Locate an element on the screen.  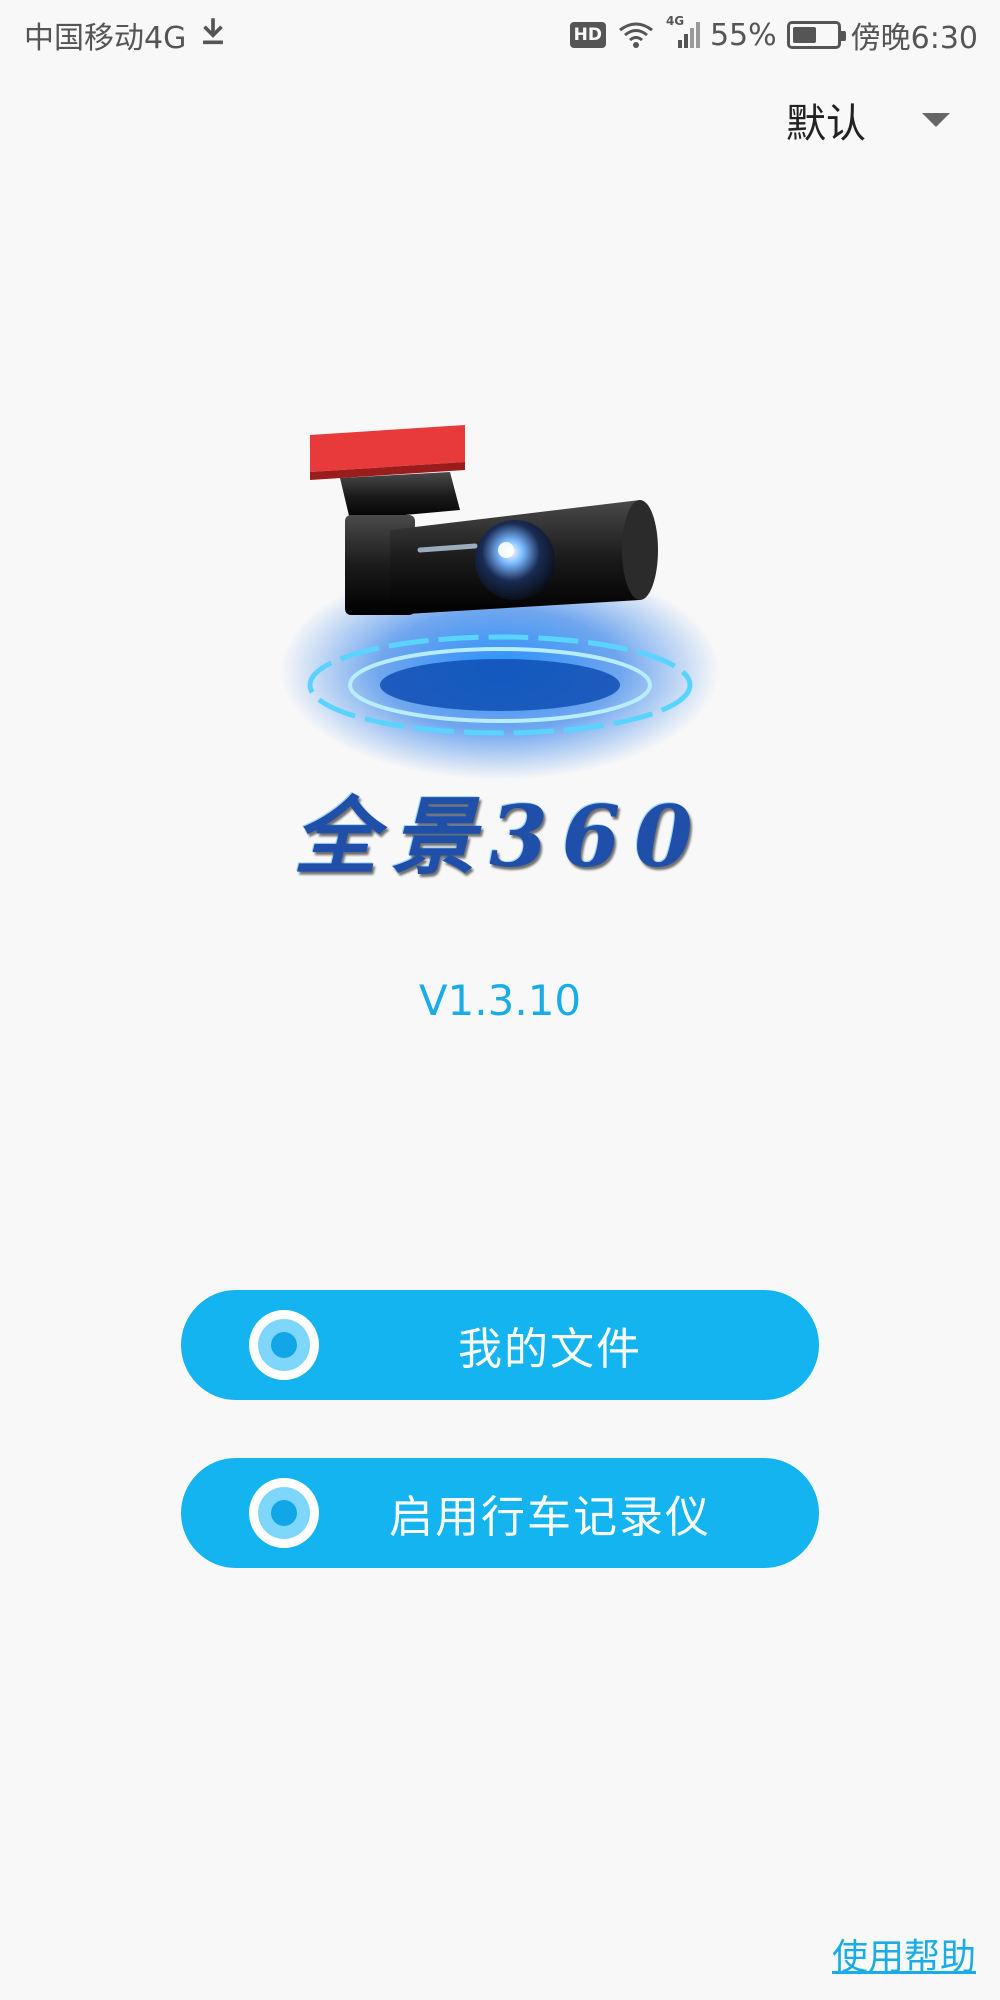
logo-text: 全景360 is located at coordinates (500, 836).